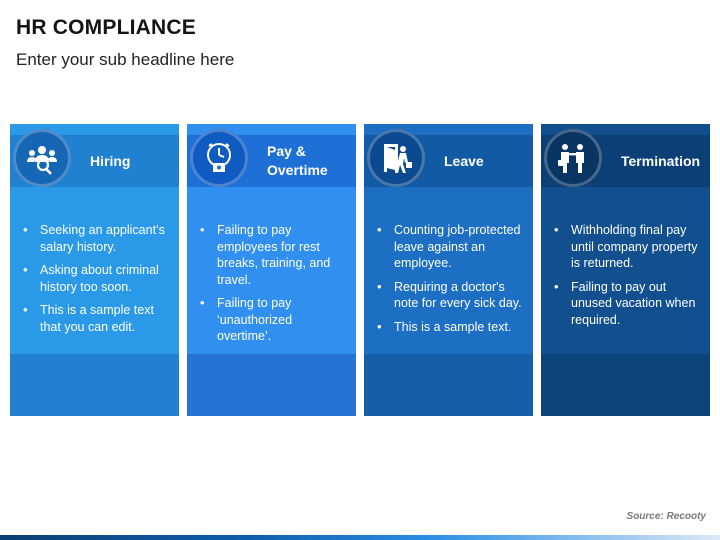 This screenshot has height=540, width=720. Describe the element at coordinates (219, 158) in the screenshot. I see `overtime-clock-icon` at that location.